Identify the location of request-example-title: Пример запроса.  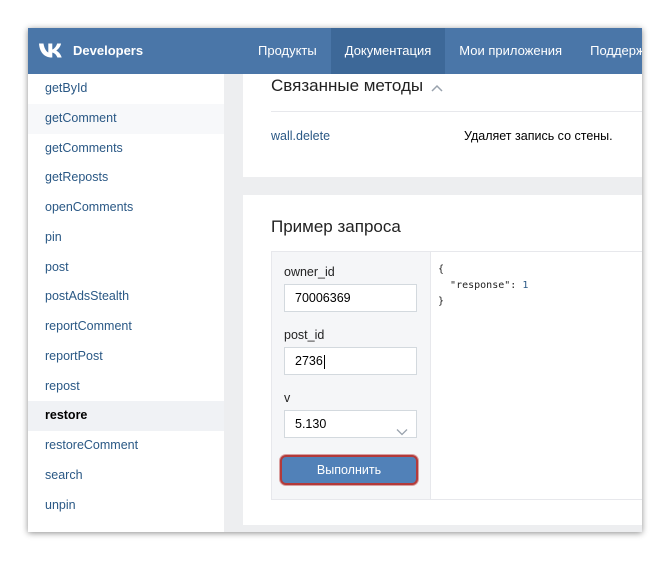
(336, 226).